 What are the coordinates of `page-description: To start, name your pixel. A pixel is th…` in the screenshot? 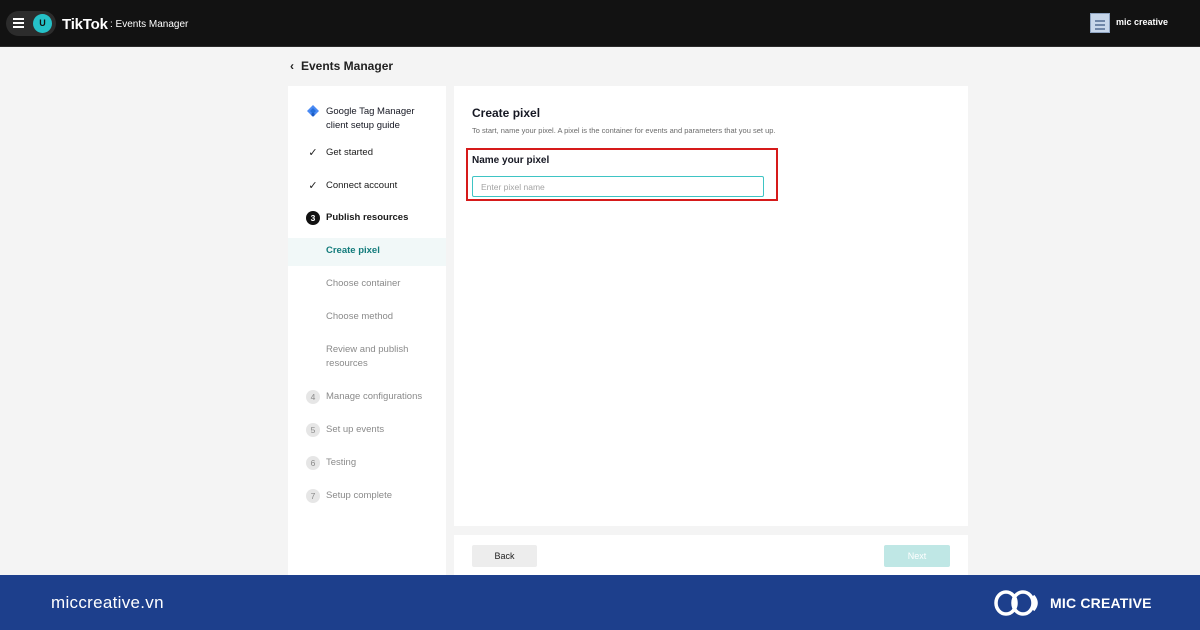 It's located at (624, 130).